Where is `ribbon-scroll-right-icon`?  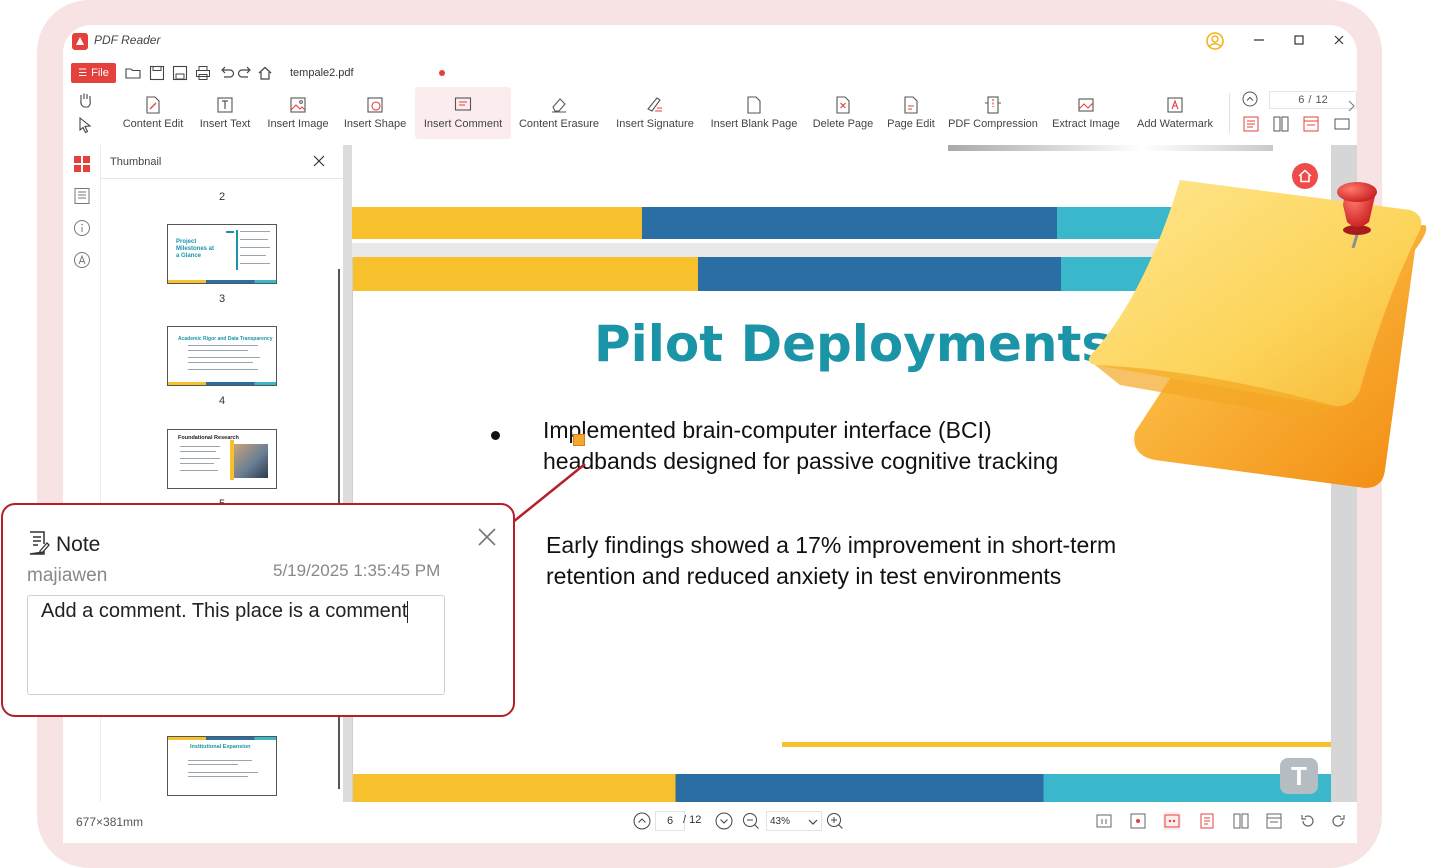 ribbon-scroll-right-icon is located at coordinates (1351, 106).